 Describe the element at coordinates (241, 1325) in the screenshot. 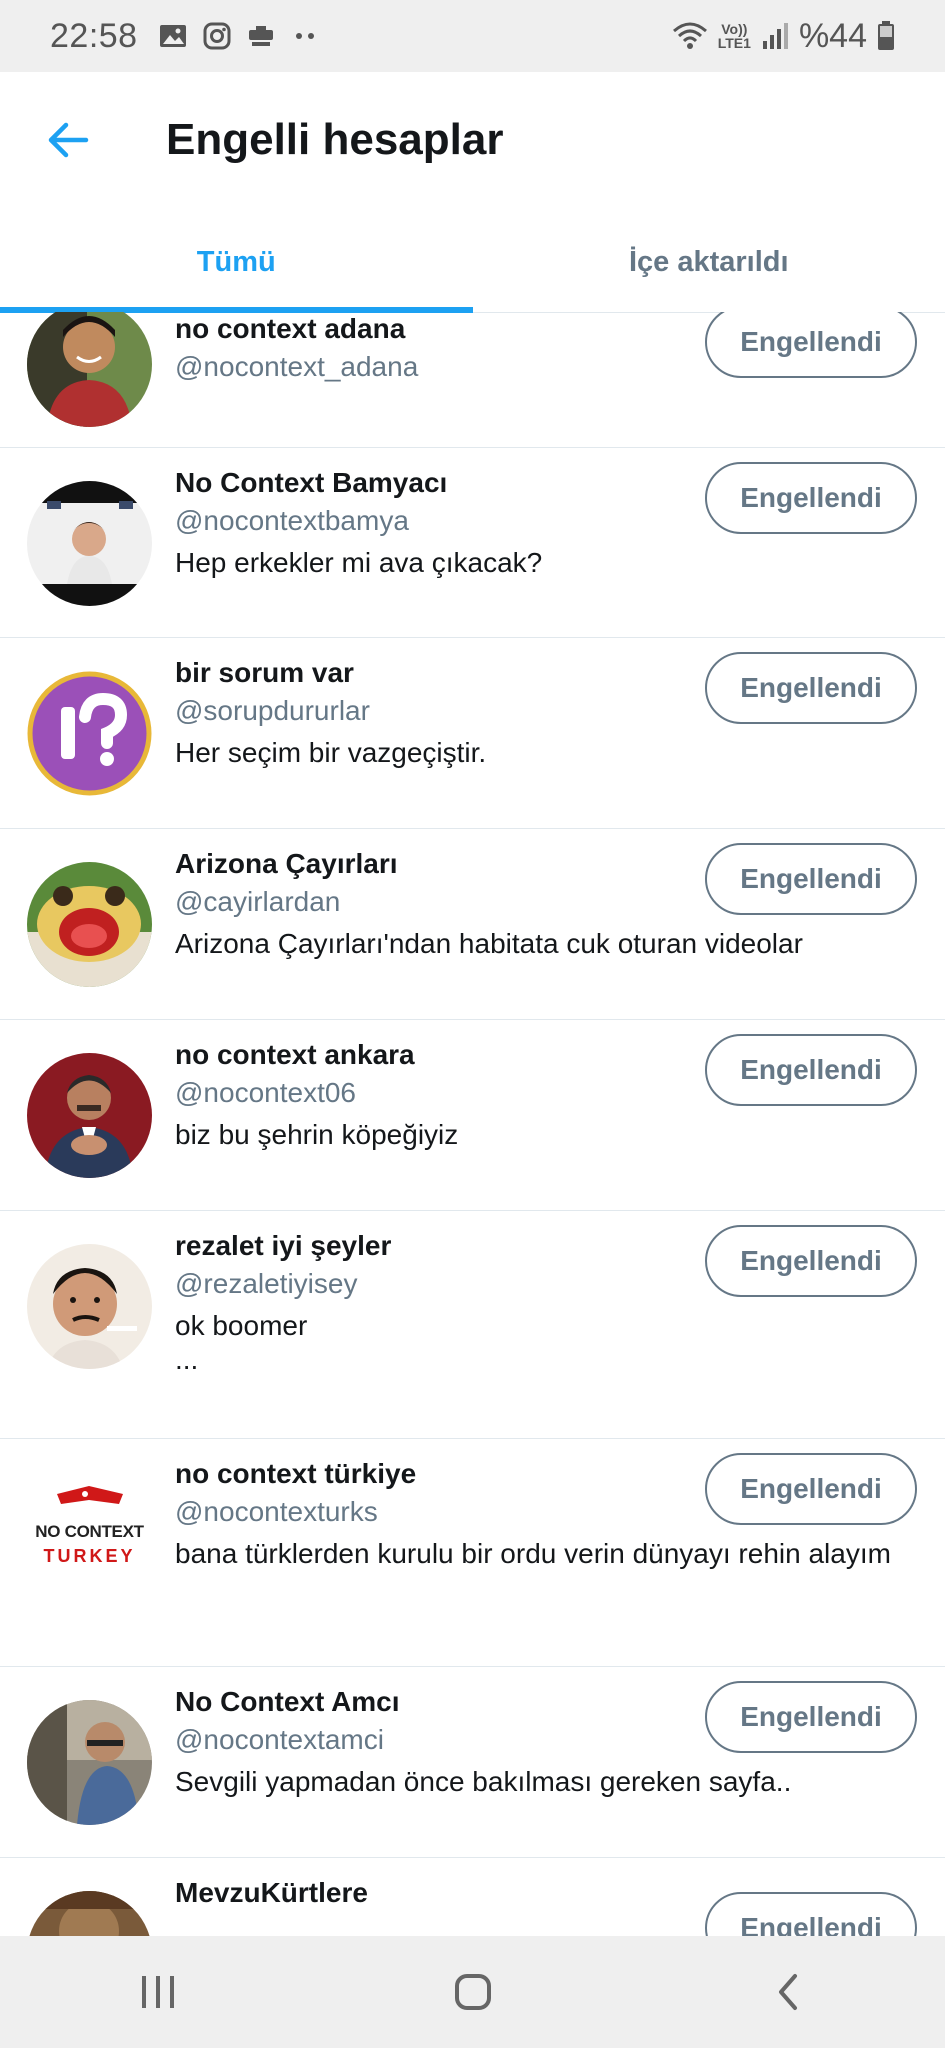

I see `account-bio: ok boomer` at that location.